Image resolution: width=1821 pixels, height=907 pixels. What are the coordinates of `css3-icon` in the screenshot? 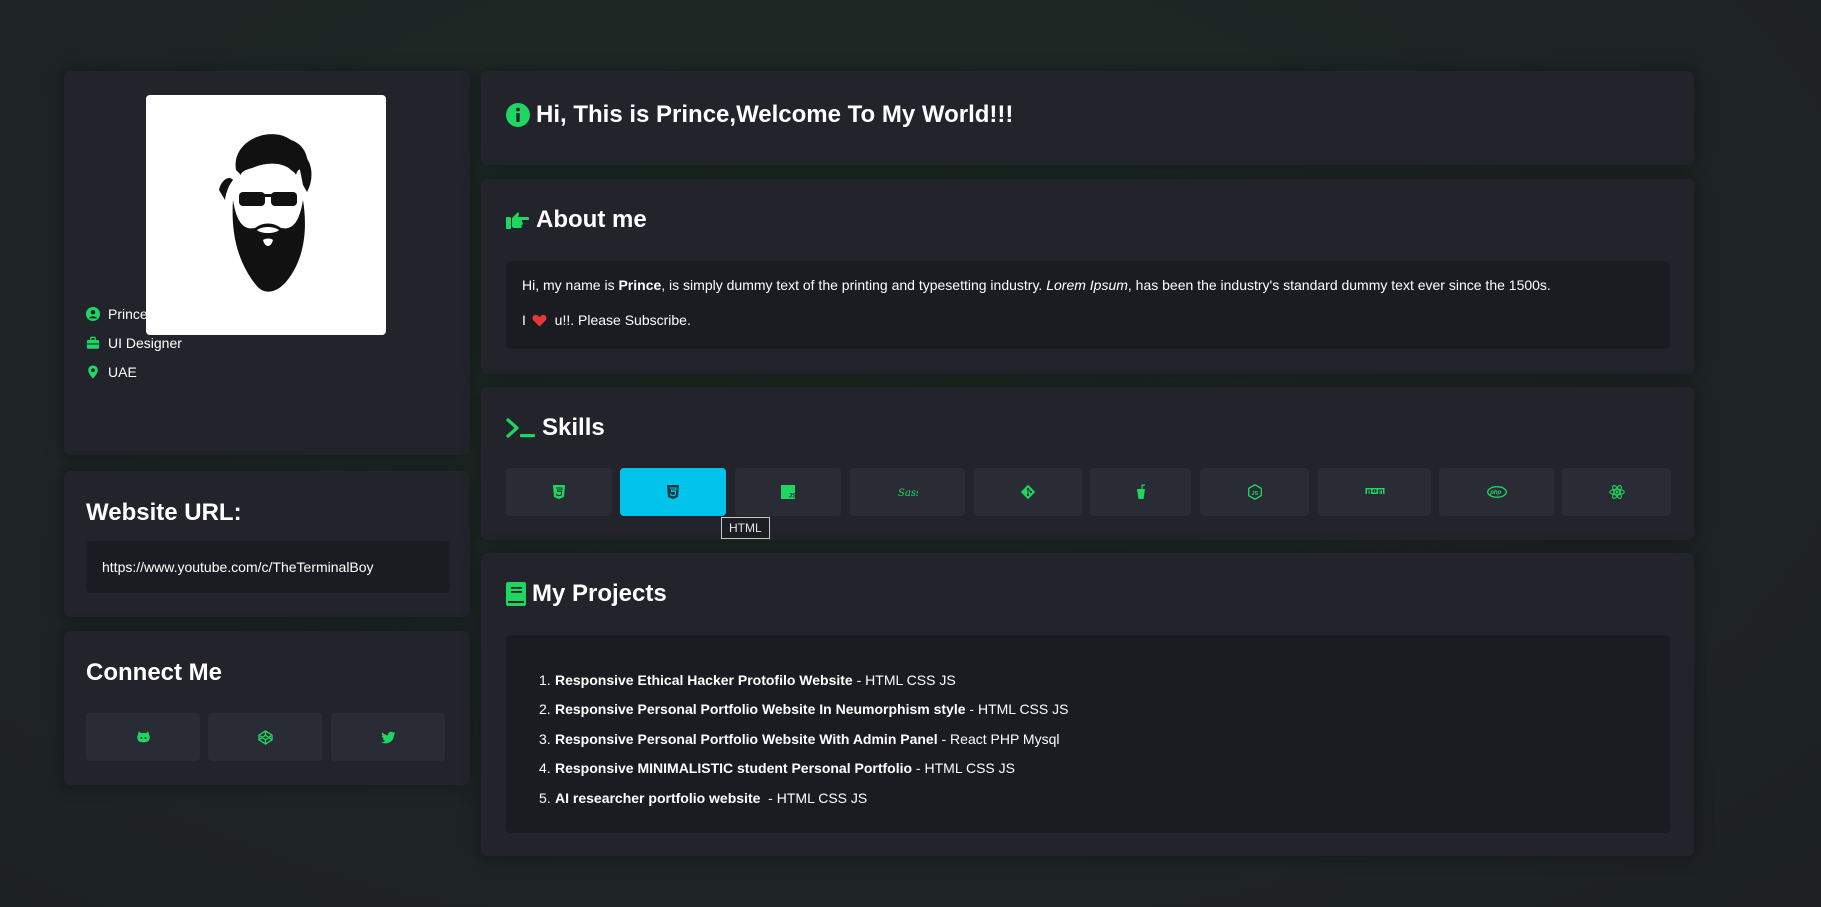 It's located at (673, 492).